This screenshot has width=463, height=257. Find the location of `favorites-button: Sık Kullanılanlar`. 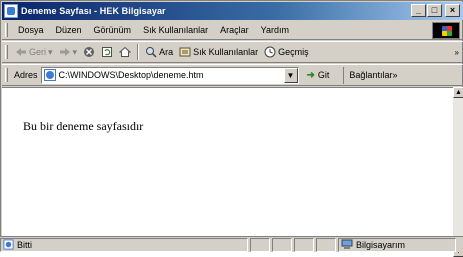

favorites-button: Sık Kullanılanlar is located at coordinates (218, 52).